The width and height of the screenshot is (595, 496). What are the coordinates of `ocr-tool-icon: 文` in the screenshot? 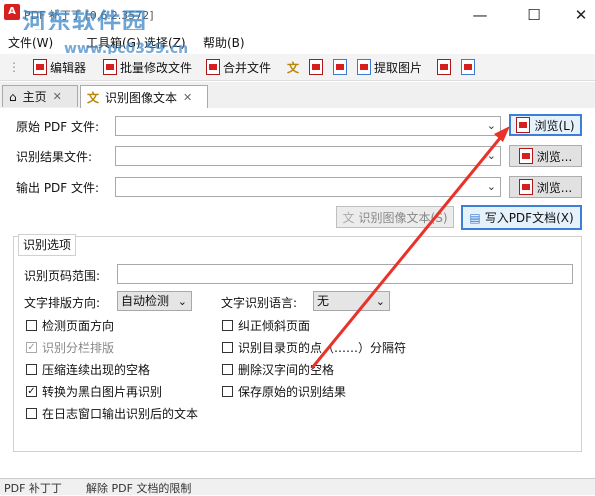 It's located at (293, 67).